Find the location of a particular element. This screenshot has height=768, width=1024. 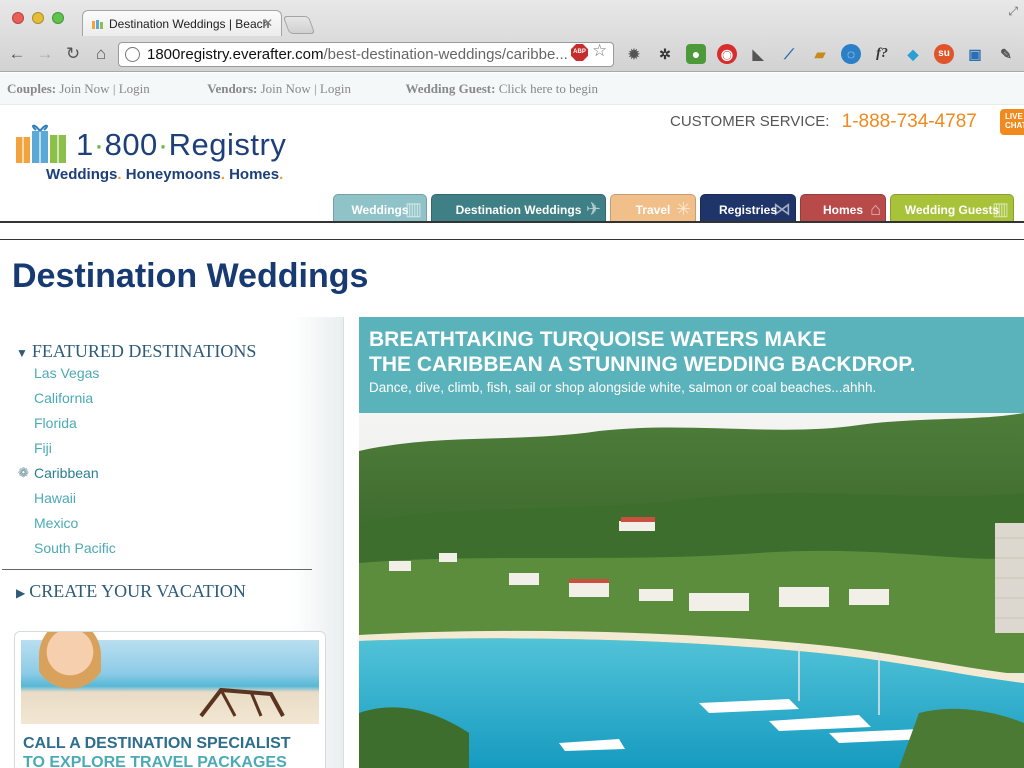

window-extension-icon: ▣ is located at coordinates (975, 54).